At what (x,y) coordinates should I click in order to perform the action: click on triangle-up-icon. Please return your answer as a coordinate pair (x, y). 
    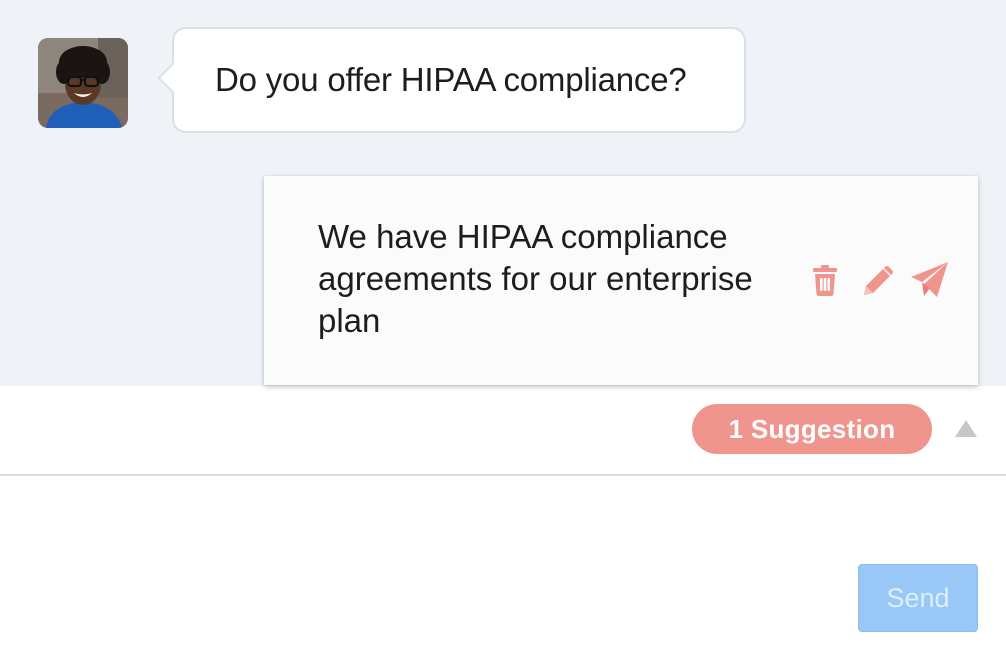
    Looking at the image, I should click on (966, 428).